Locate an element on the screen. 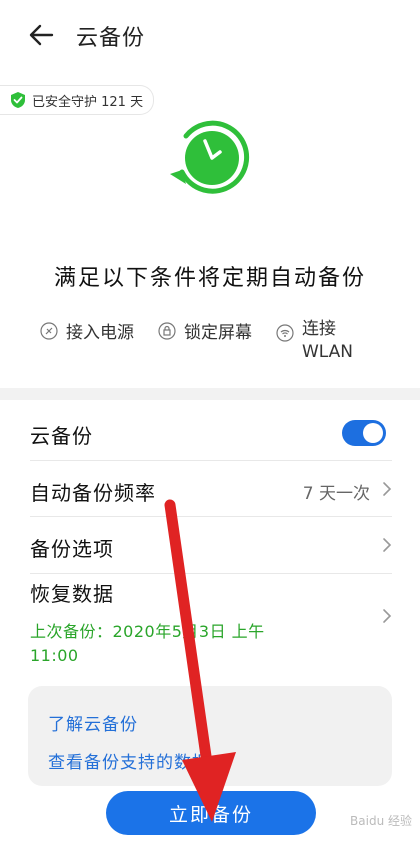 This screenshot has width=420, height=860. backup-clock-icon is located at coordinates (210, 157).